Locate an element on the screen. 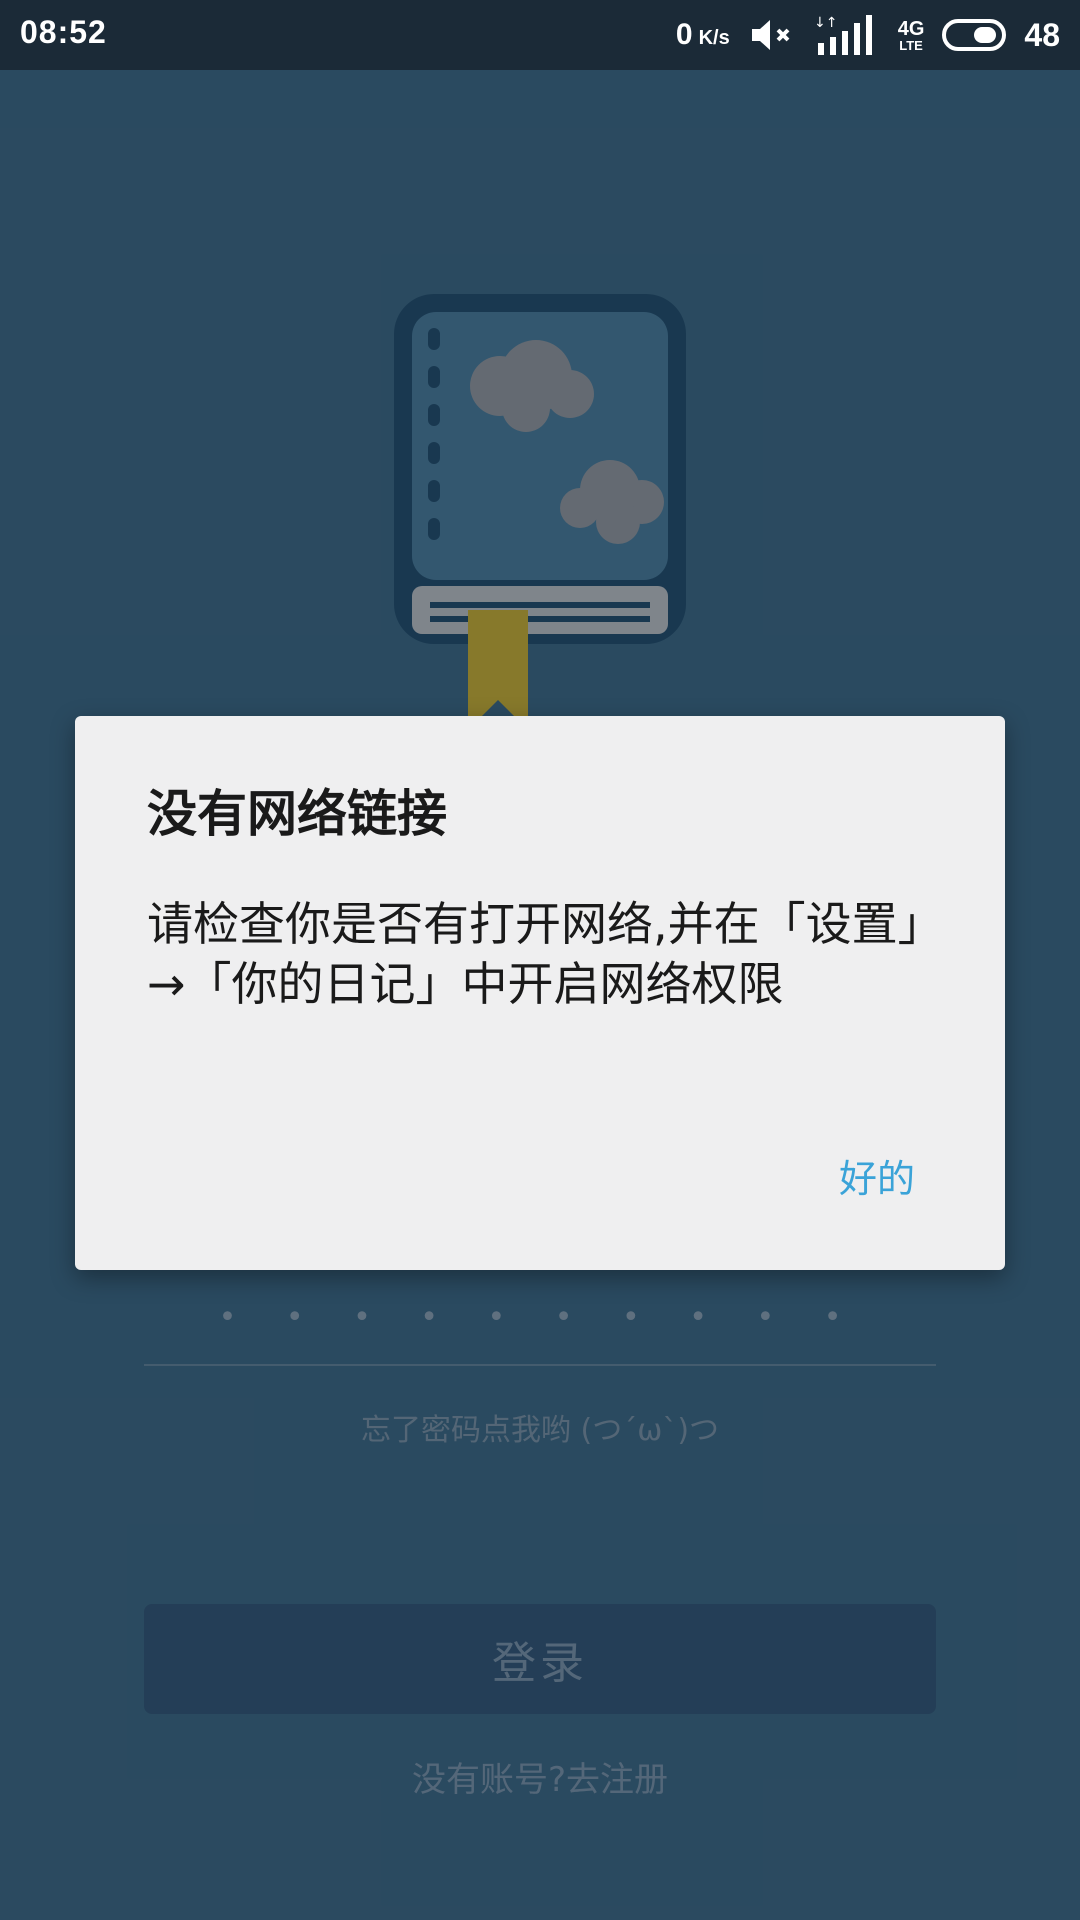  status-time: 08:52 is located at coordinates (63, 32).